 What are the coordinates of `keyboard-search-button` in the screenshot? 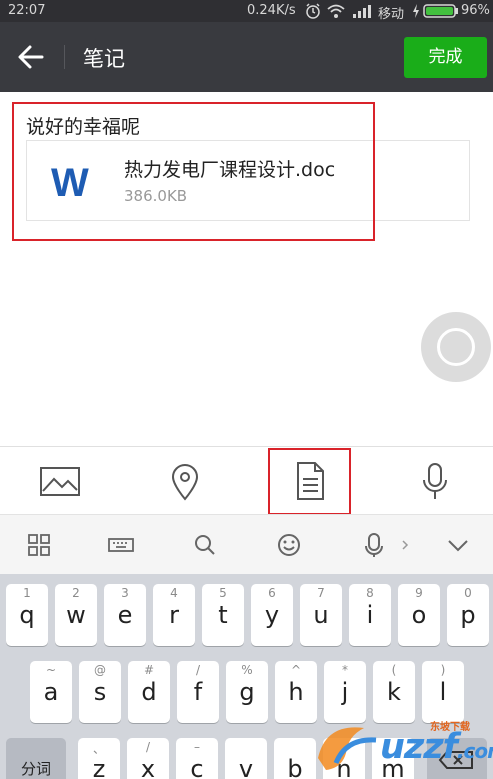 It's located at (205, 545).